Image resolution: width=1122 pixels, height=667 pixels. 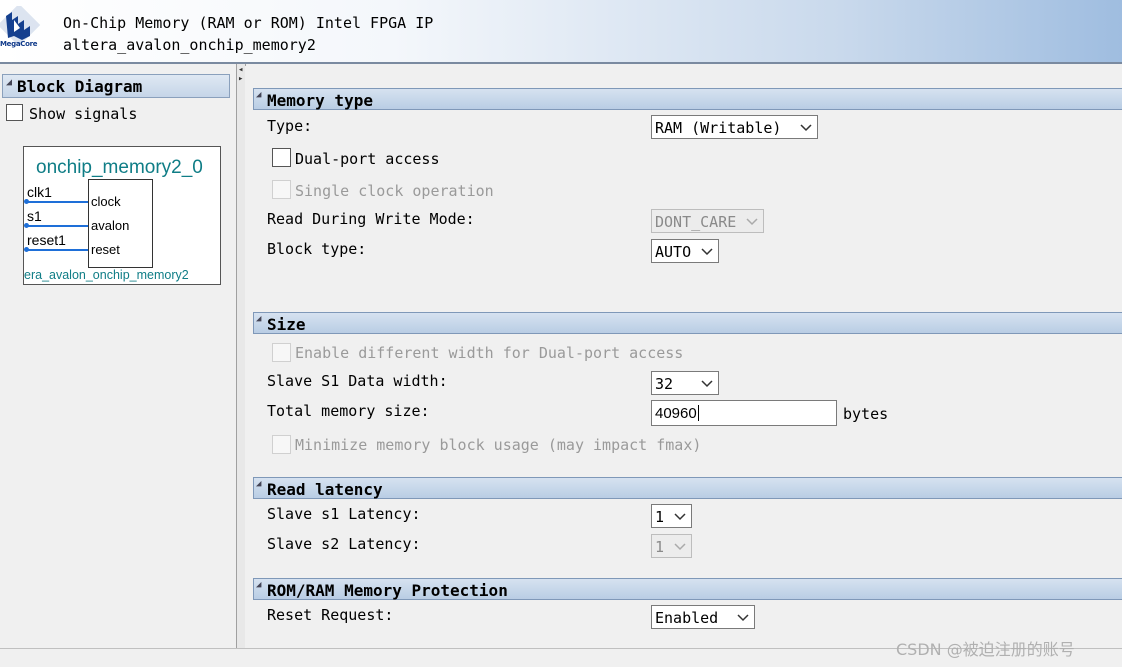 I want to click on s2-latency-select: 1, so click(x=671, y=546).